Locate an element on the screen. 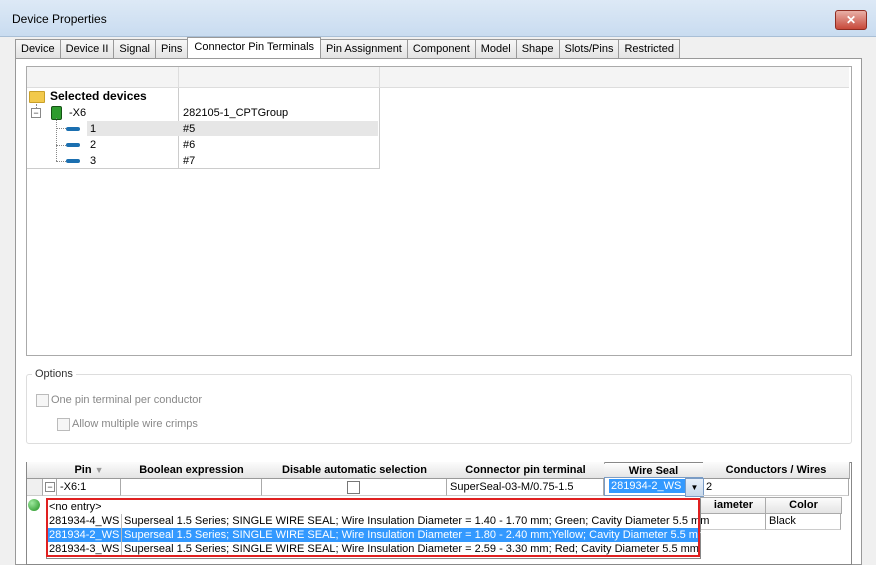 Image resolution: width=876 pixels, height=565 pixels. tree-device-value: 282105-1_CPTGroup is located at coordinates (236, 113).